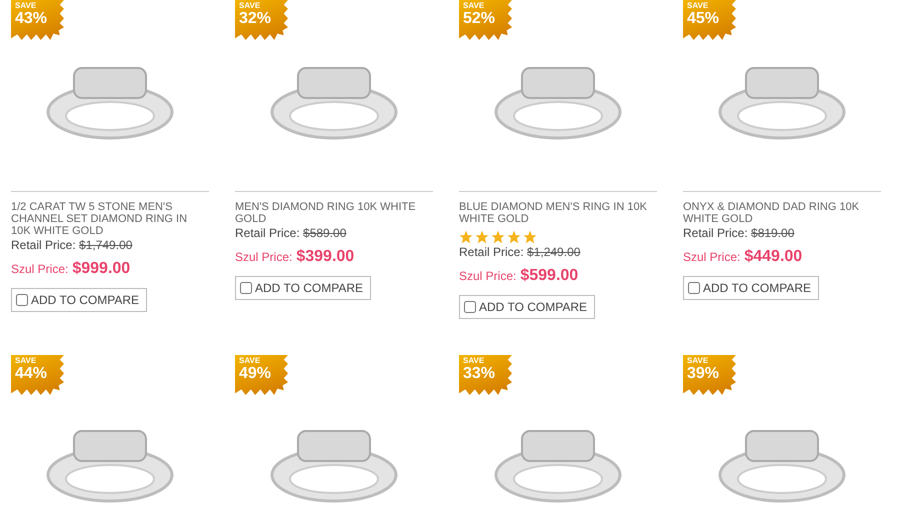 The height and width of the screenshot is (521, 911). I want to click on discount-percent: 32%, so click(255, 19).